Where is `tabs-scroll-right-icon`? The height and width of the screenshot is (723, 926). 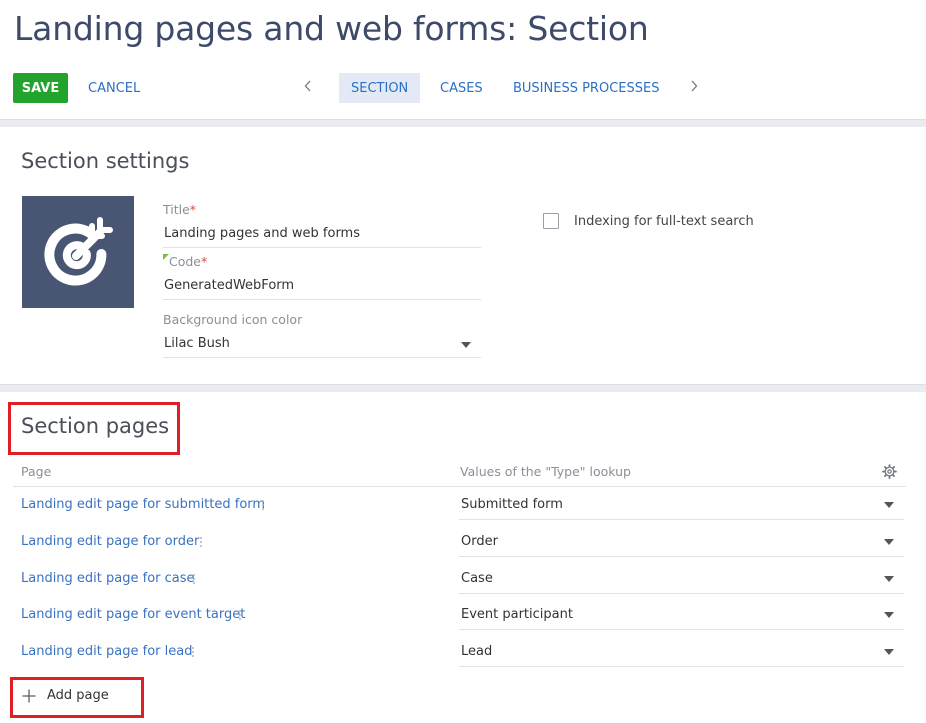
tabs-scroll-right-icon is located at coordinates (694, 86).